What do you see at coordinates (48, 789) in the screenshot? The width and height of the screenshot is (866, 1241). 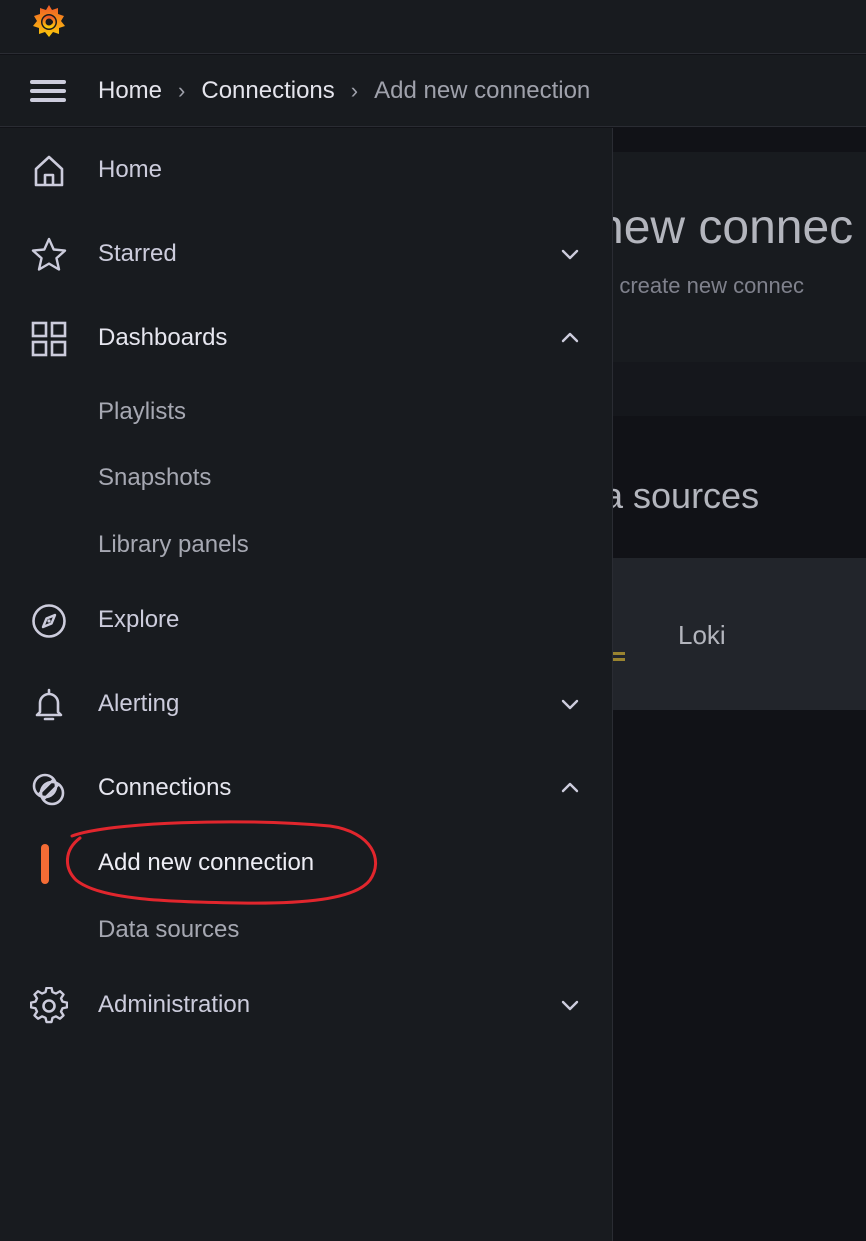 I see `connections-icon` at bounding box center [48, 789].